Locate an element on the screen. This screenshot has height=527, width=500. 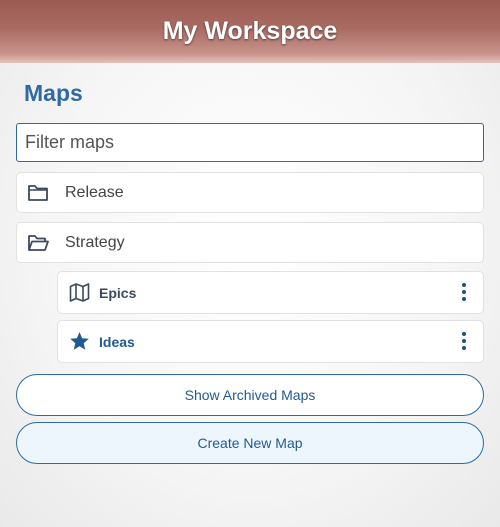
star-icon is located at coordinates (79, 341).